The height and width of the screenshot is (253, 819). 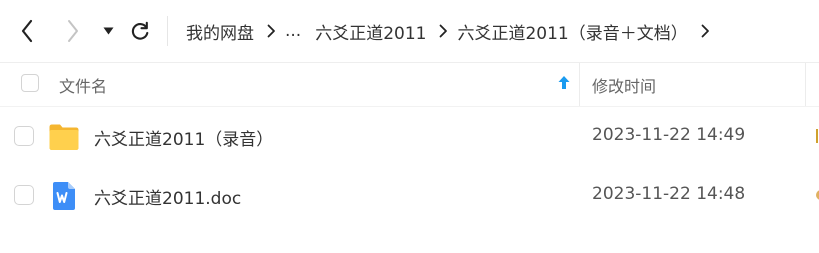 What do you see at coordinates (564, 83) in the screenshot?
I see `sort-ascending-icon` at bounding box center [564, 83].